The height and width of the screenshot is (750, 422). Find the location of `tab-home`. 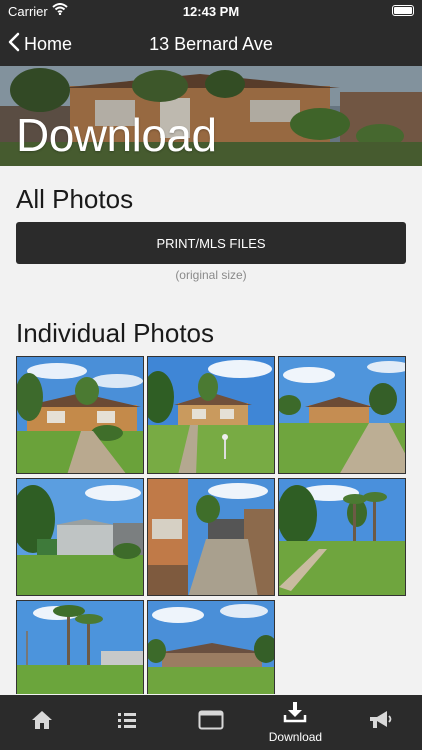

tab-home is located at coordinates (42, 722).